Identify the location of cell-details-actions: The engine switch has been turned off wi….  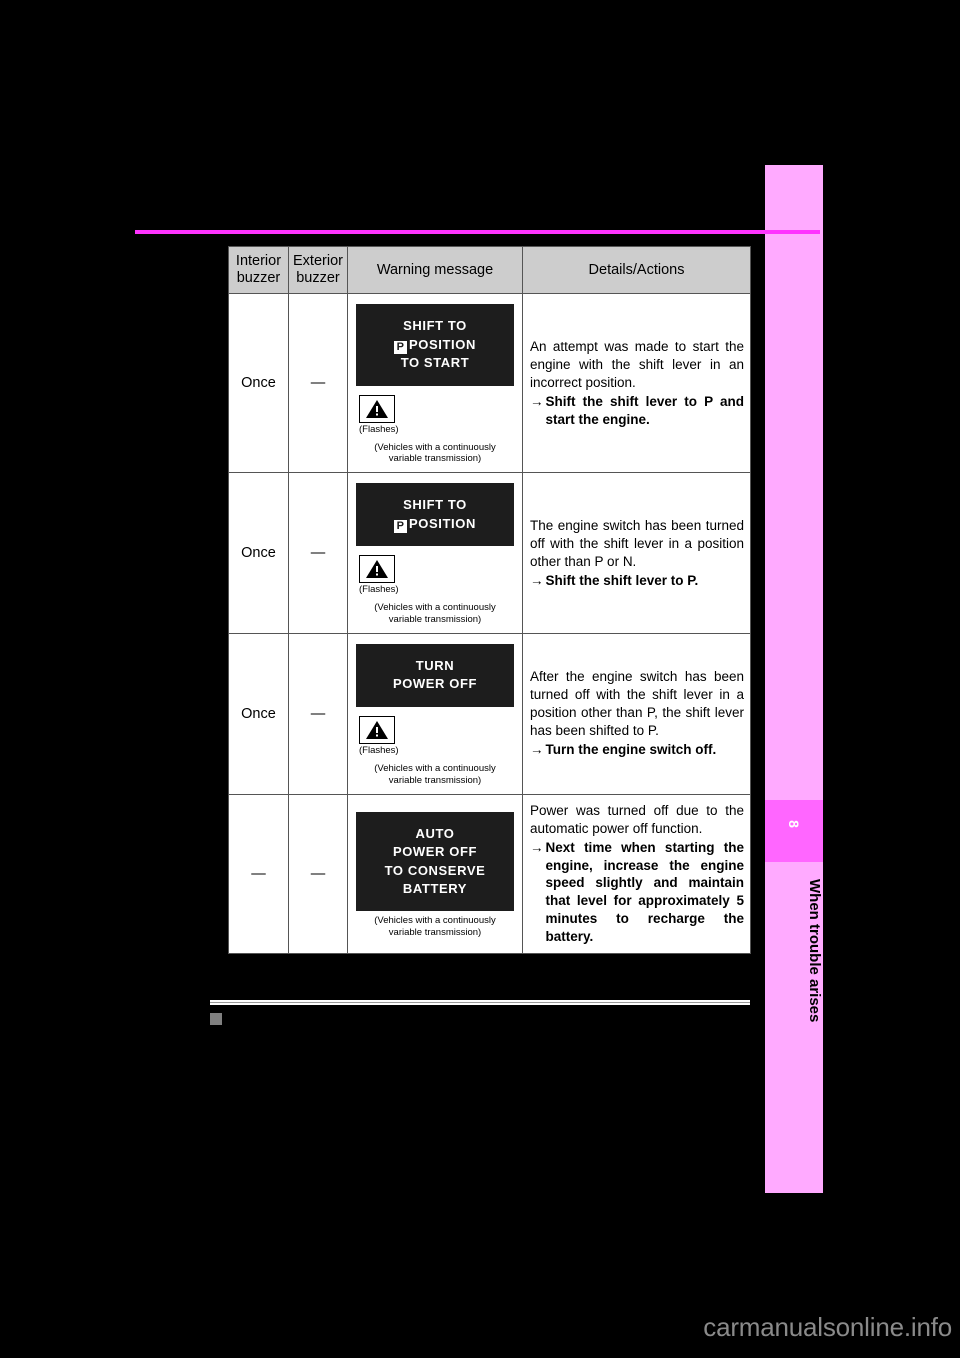
(636, 553).